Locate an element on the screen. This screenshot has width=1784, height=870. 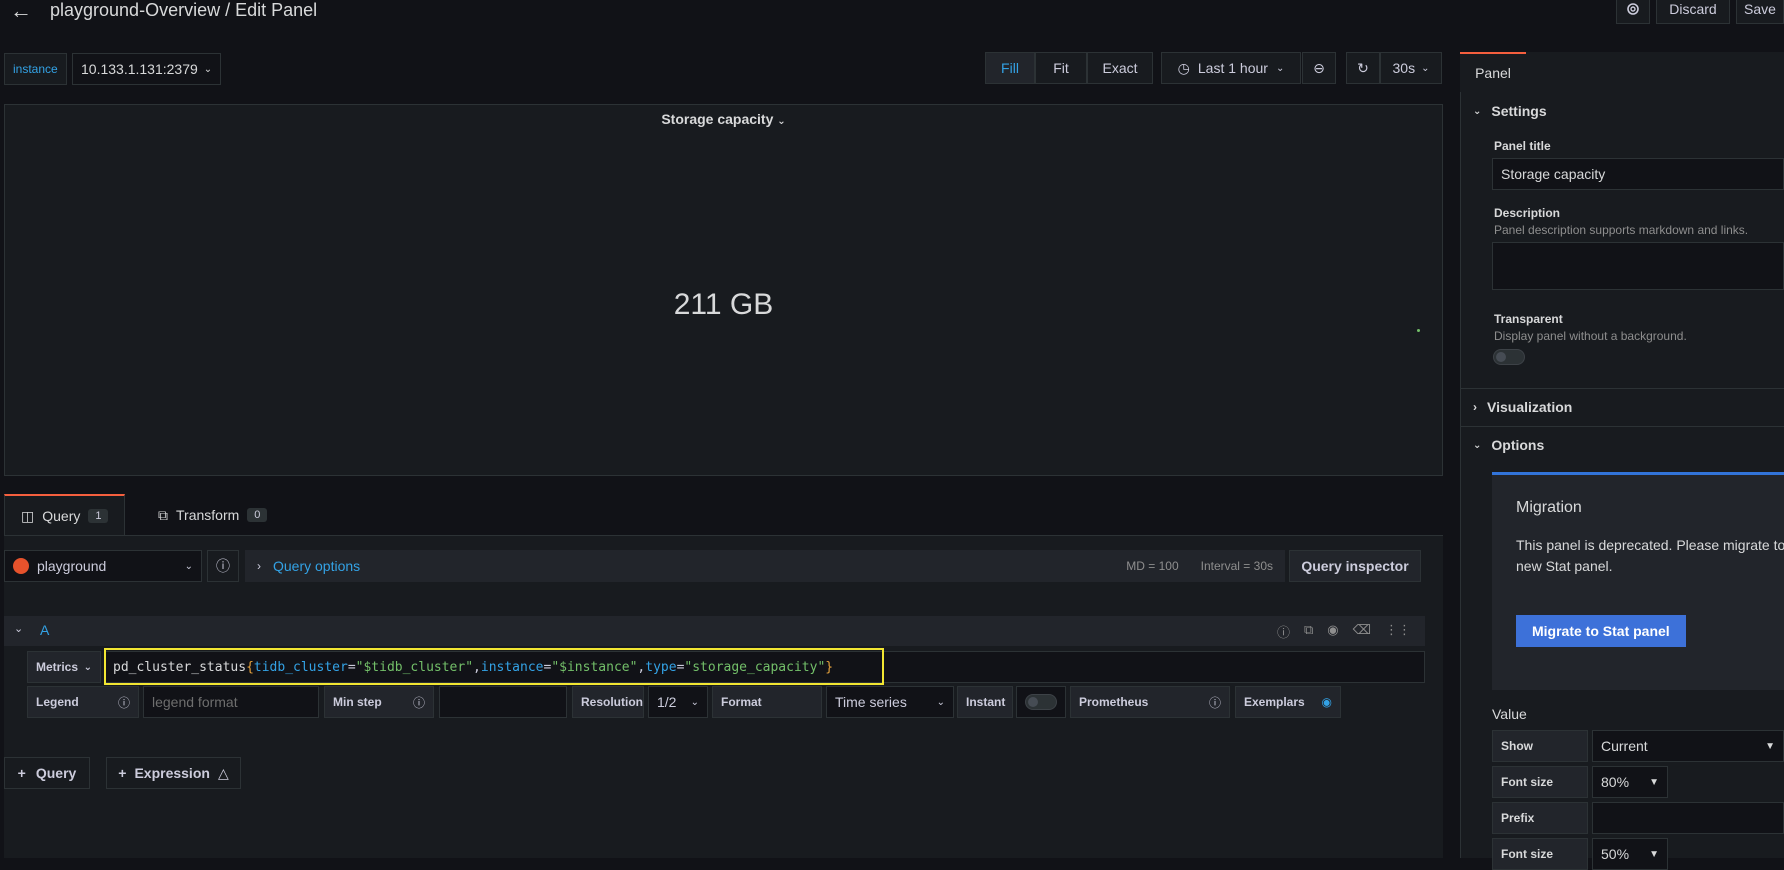
prefix-input is located at coordinates (1688, 818).